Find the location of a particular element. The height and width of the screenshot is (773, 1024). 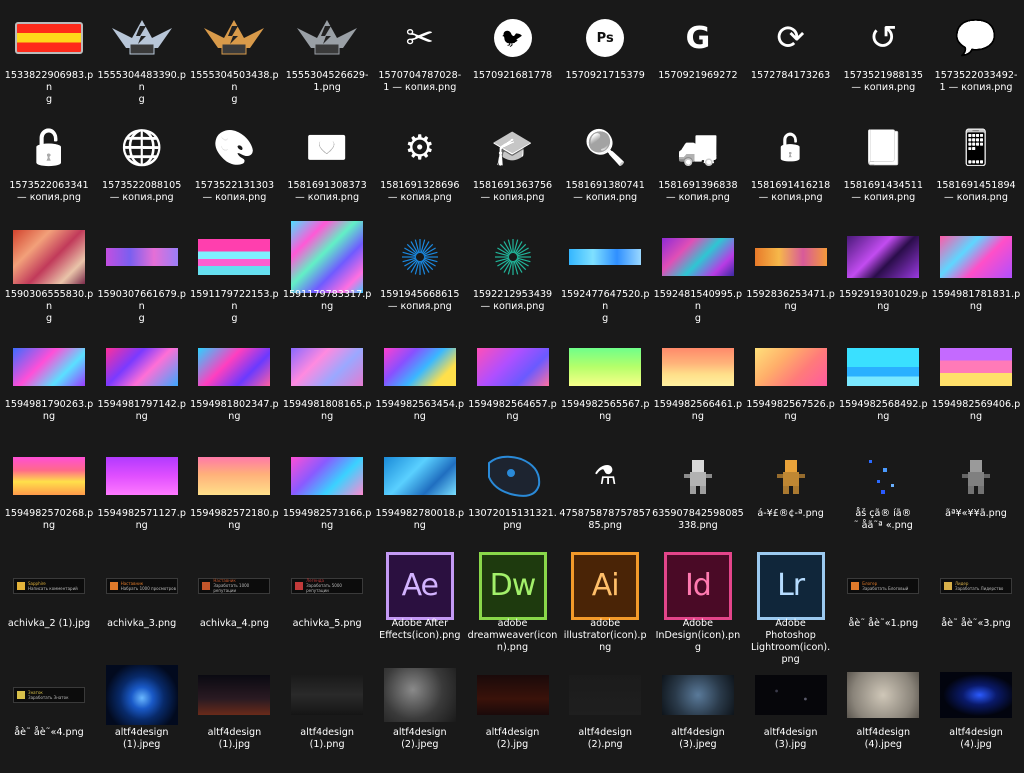

file-name-label: 1594982563454.png is located at coordinates (420, 410).